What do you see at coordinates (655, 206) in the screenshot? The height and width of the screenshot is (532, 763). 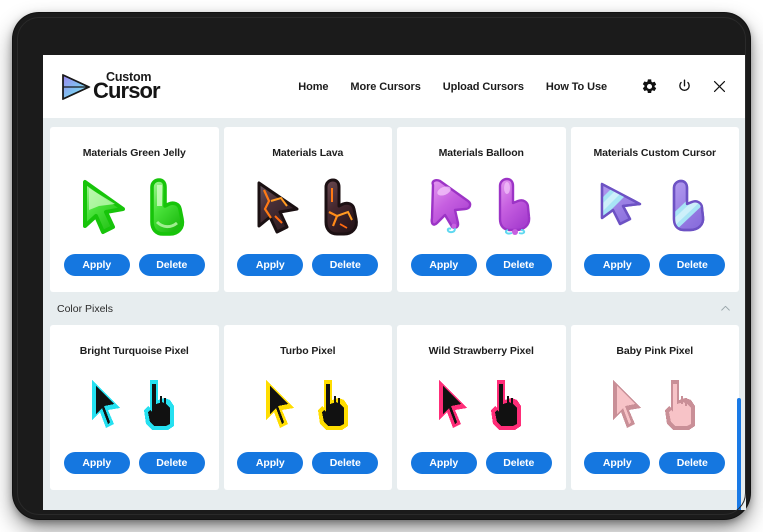 I see `cursor-preview-custom-cursor` at bounding box center [655, 206].